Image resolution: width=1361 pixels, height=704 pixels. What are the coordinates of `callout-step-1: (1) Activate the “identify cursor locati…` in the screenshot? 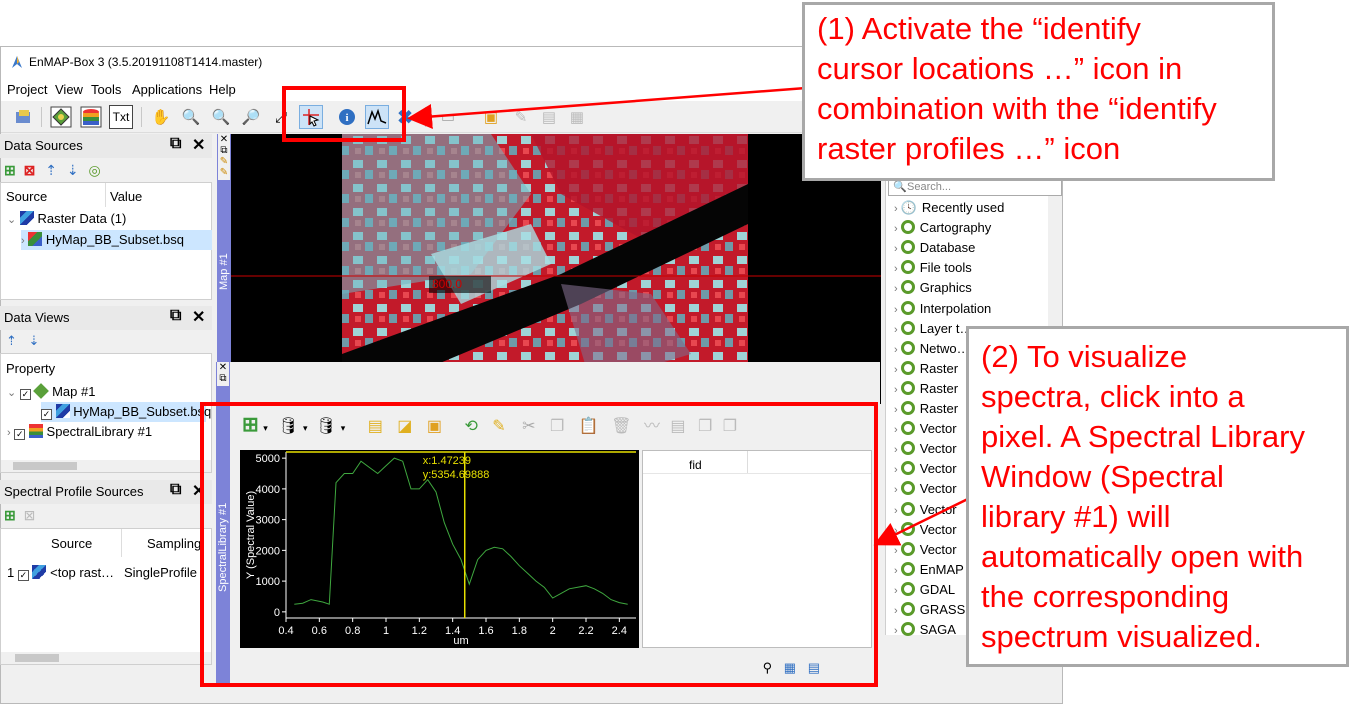 It's located at (1038, 91).